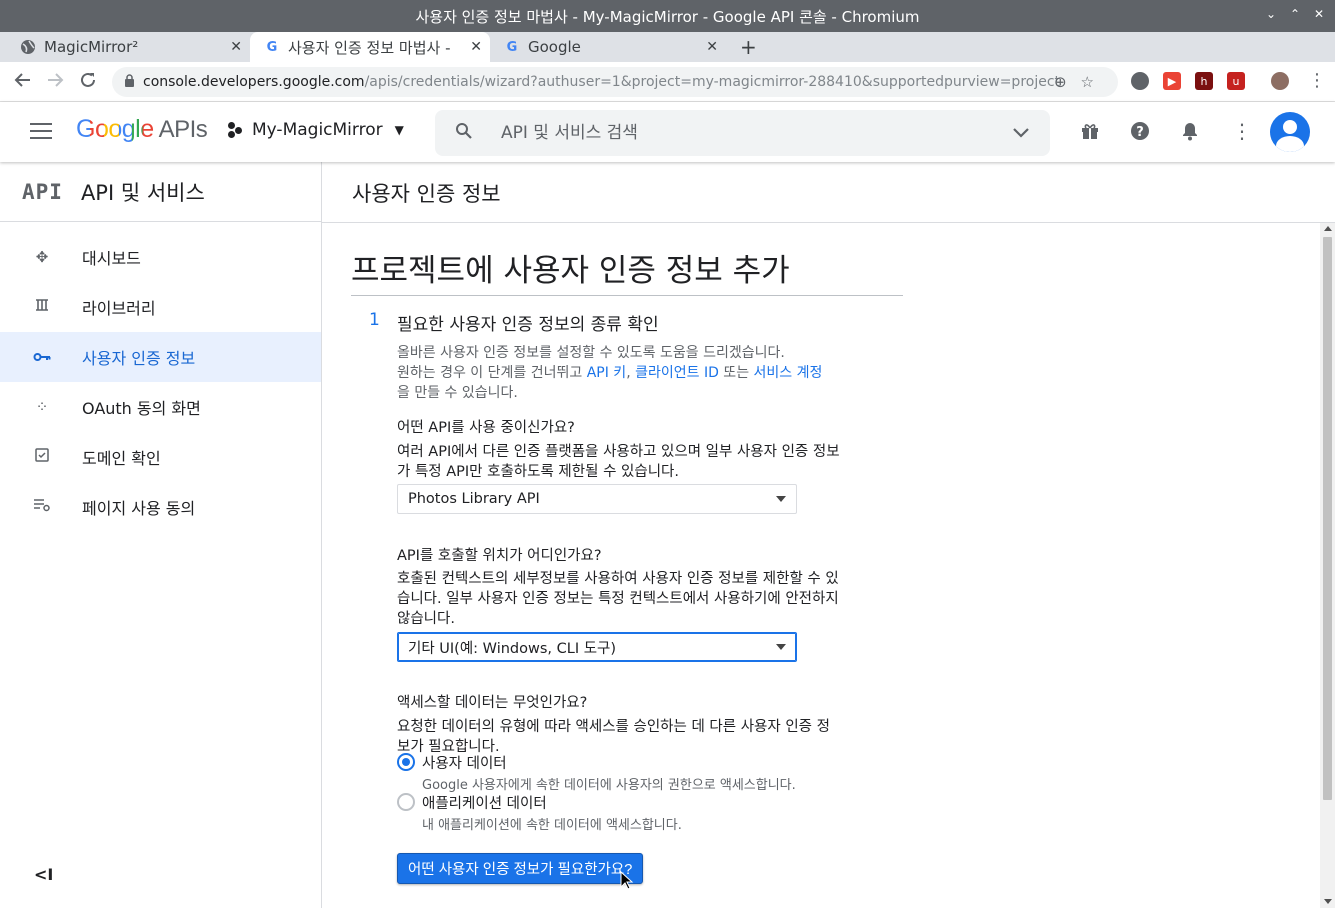 This screenshot has width=1335, height=908. Describe the element at coordinates (160, 257) in the screenshot. I see `sidebar-item-dashboard: ✥ 대시보드` at that location.